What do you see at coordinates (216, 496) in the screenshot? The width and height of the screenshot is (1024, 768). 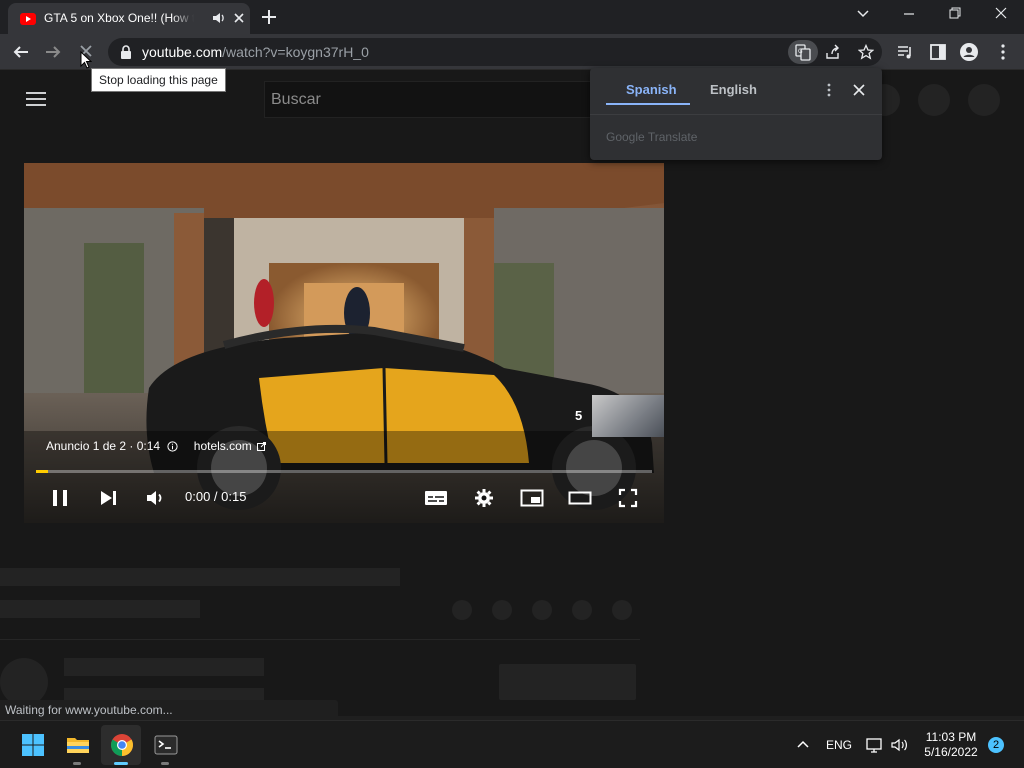 I see `time-display: 0:00 / 0:15` at bounding box center [216, 496].